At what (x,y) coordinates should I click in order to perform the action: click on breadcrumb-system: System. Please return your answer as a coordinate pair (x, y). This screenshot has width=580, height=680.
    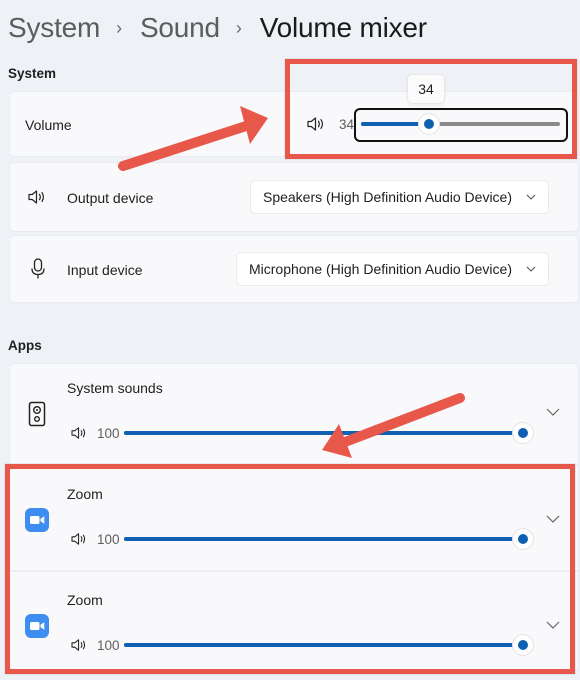
    Looking at the image, I should click on (54, 28).